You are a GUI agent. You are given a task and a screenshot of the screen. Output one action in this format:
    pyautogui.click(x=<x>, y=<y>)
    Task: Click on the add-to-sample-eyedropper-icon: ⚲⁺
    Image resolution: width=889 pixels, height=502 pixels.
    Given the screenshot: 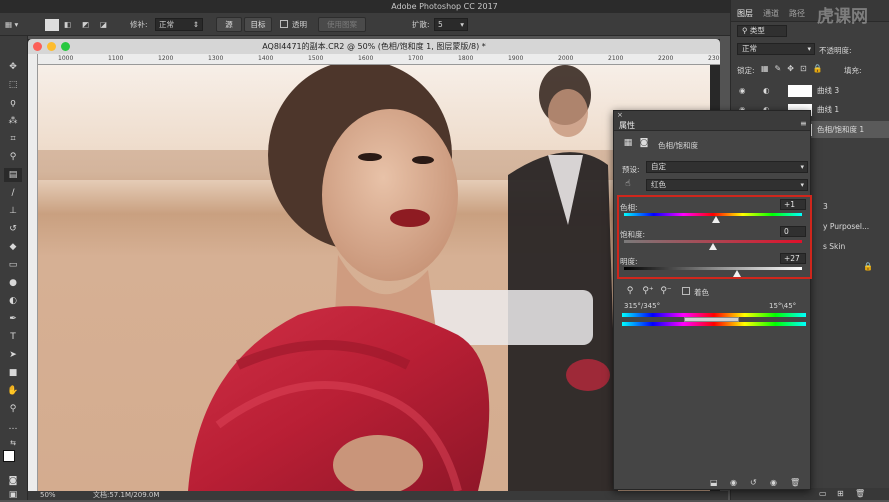 What is the action you would take?
    pyautogui.click(x=648, y=291)
    